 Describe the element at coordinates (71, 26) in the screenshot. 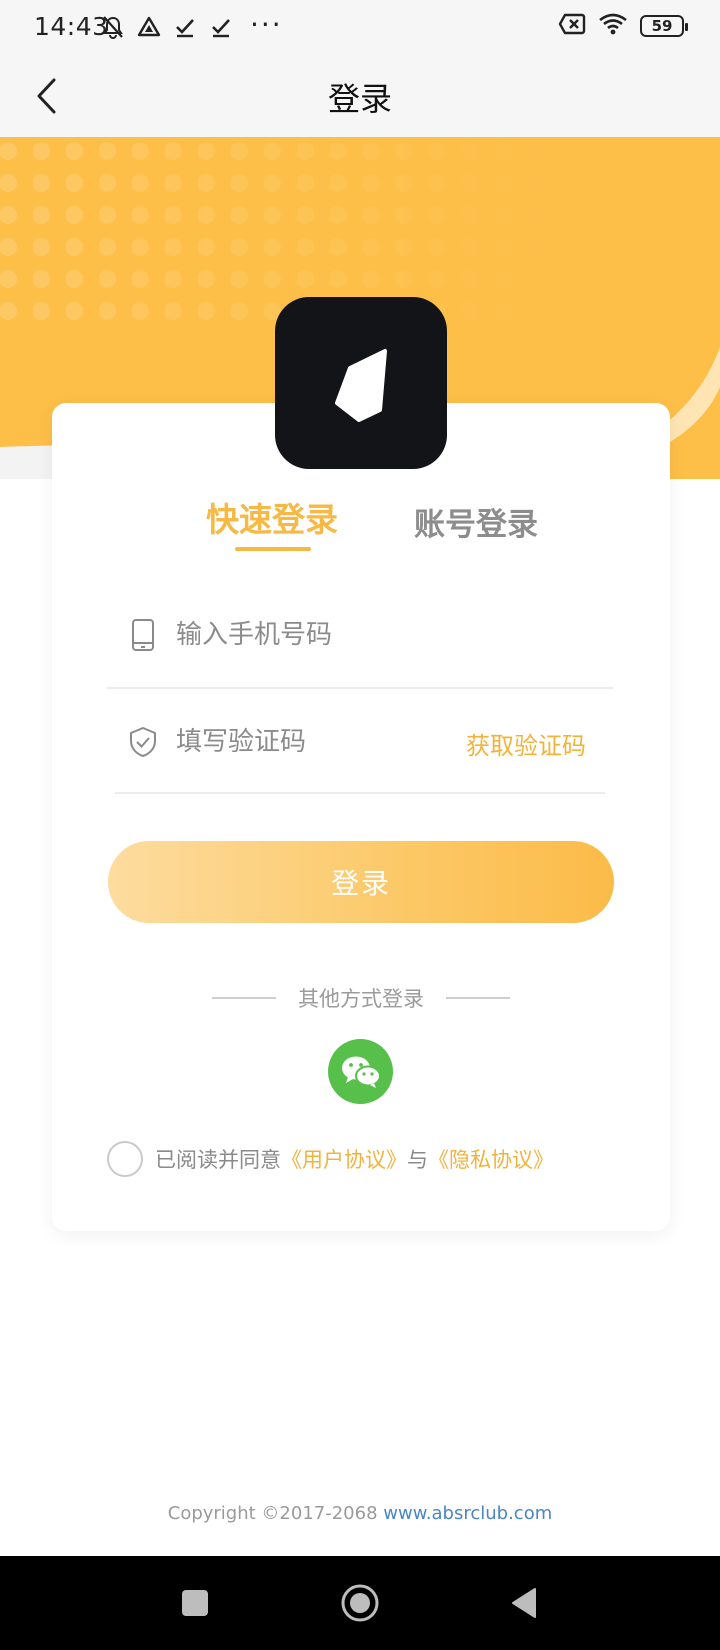

I see `status-time: 14:43` at that location.